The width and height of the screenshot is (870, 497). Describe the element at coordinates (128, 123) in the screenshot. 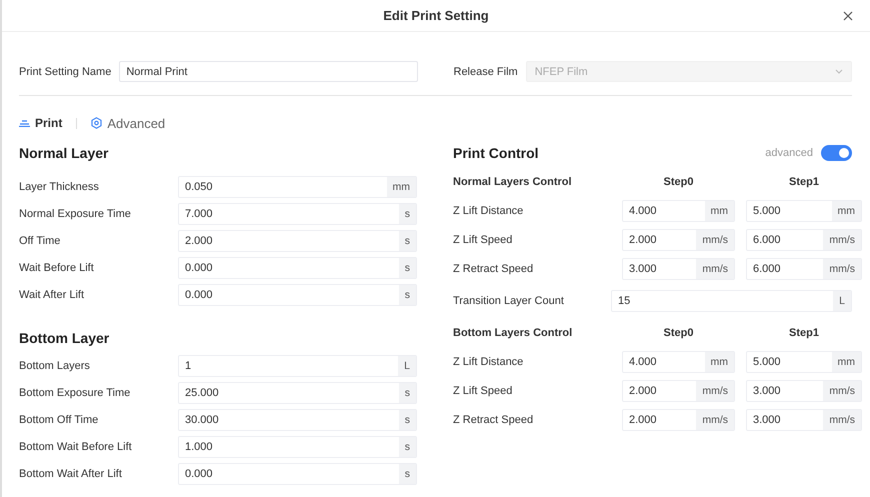

I see `tab: Advanced` at that location.